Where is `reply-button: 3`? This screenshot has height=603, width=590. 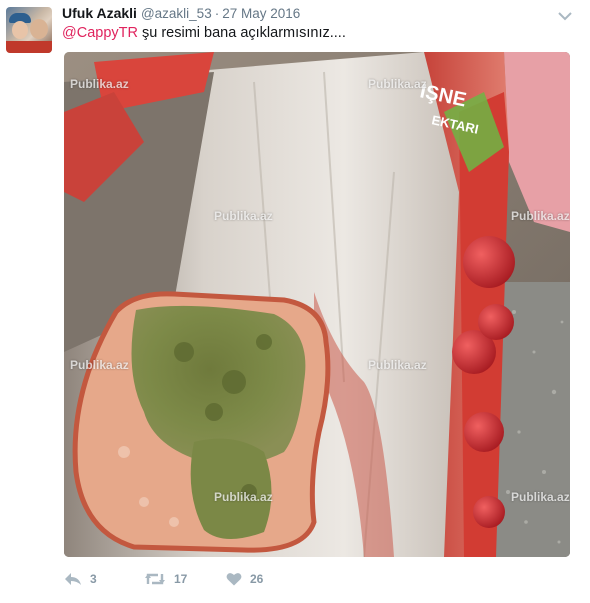
reply-button: 3 is located at coordinates (80, 579).